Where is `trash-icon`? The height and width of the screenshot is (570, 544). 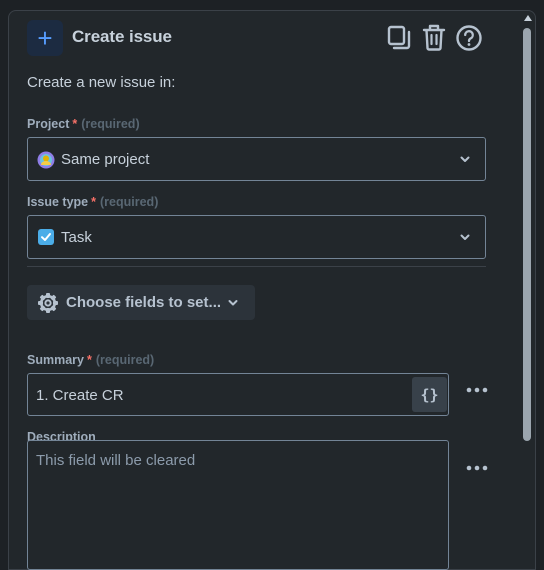 trash-icon is located at coordinates (434, 38).